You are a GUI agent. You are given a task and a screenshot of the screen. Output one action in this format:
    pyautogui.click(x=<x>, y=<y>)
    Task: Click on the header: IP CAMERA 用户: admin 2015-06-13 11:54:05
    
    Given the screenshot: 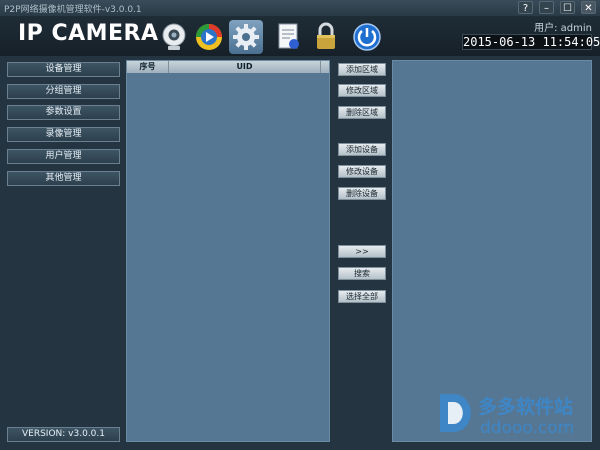 What is the action you would take?
    pyautogui.click(x=300, y=36)
    